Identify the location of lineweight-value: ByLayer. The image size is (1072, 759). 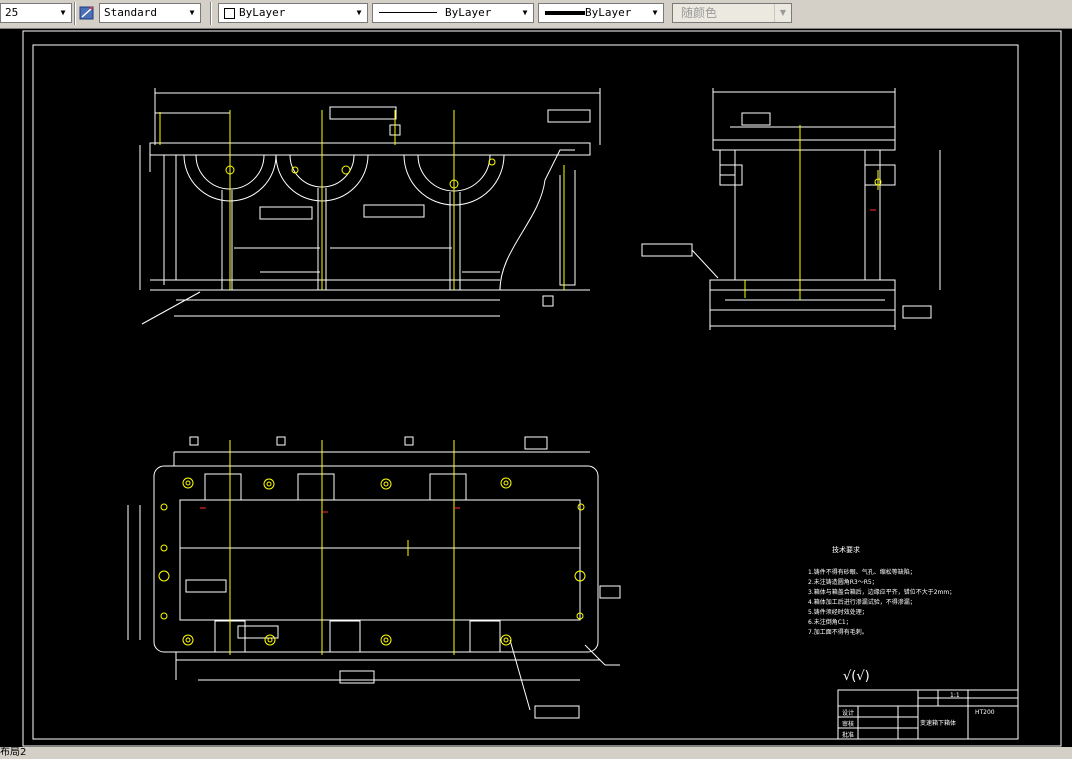
(608, 12).